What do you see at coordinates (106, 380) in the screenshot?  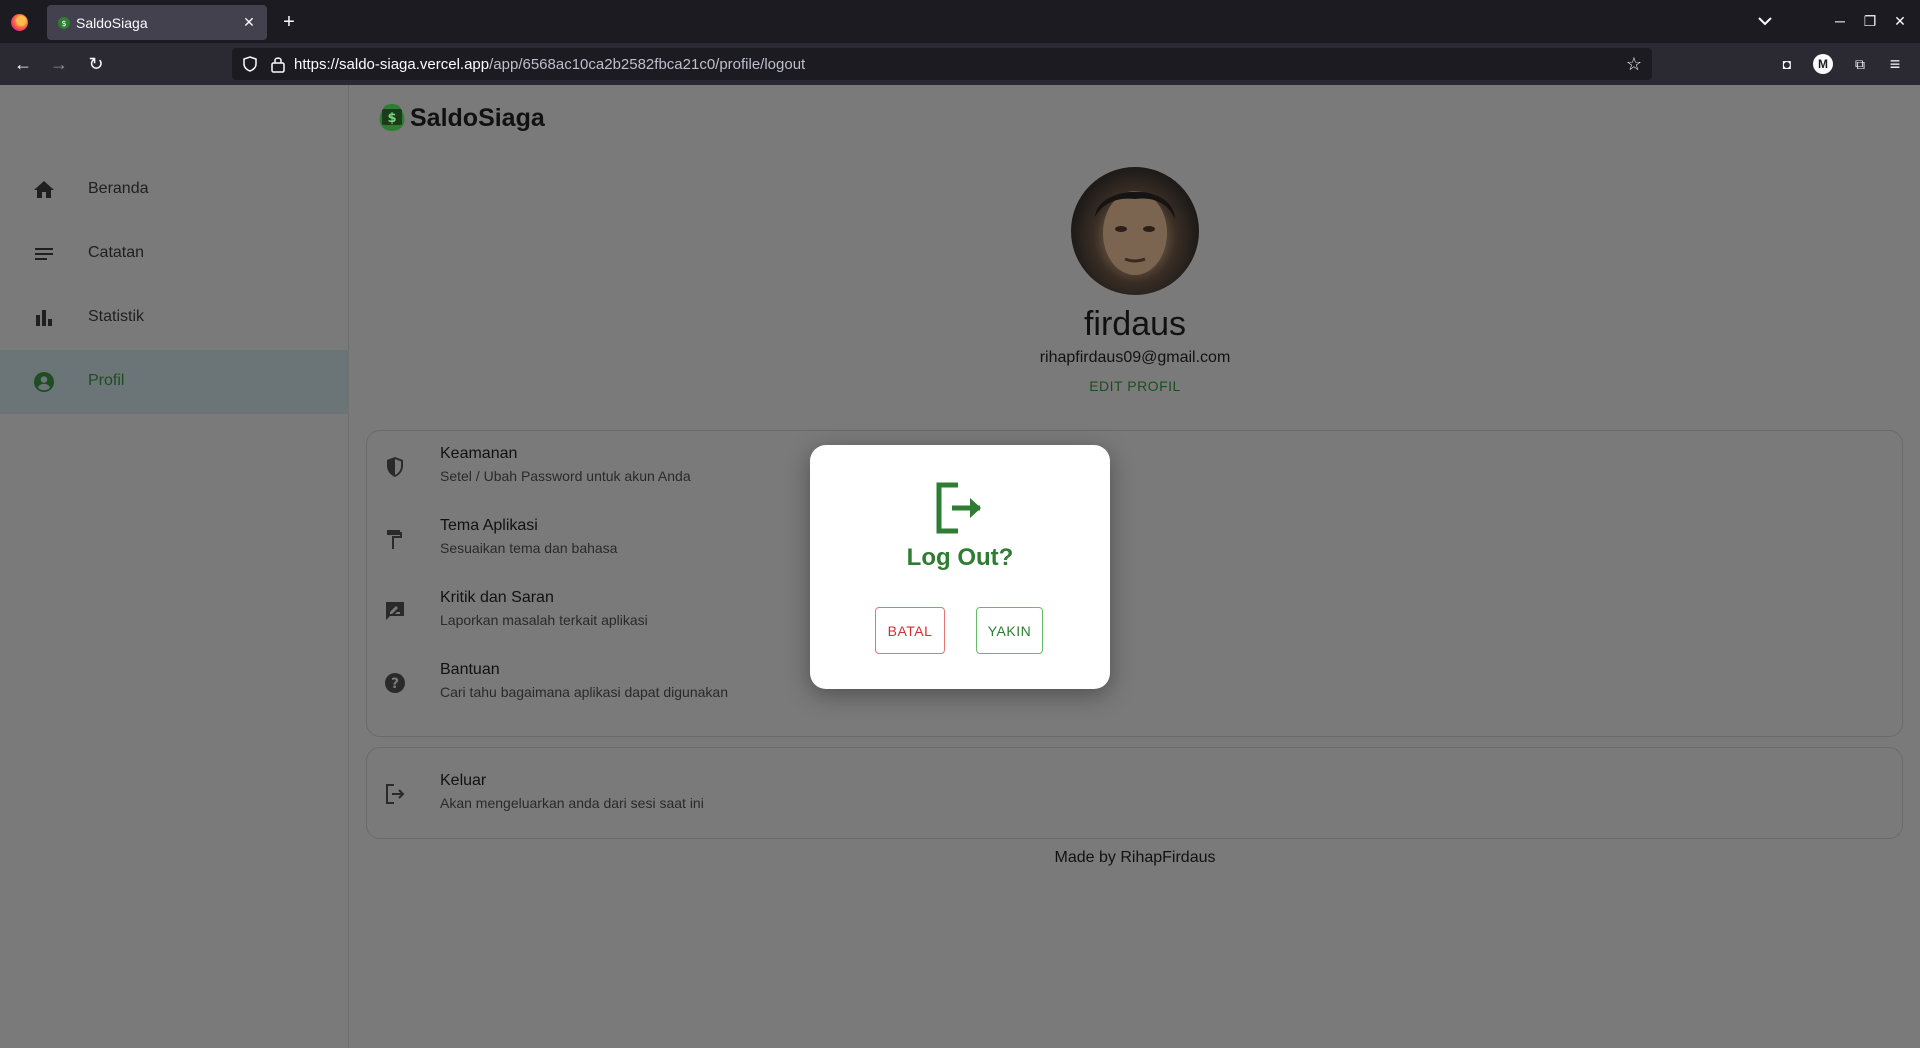 I see `sidebar-item-label: Profil` at bounding box center [106, 380].